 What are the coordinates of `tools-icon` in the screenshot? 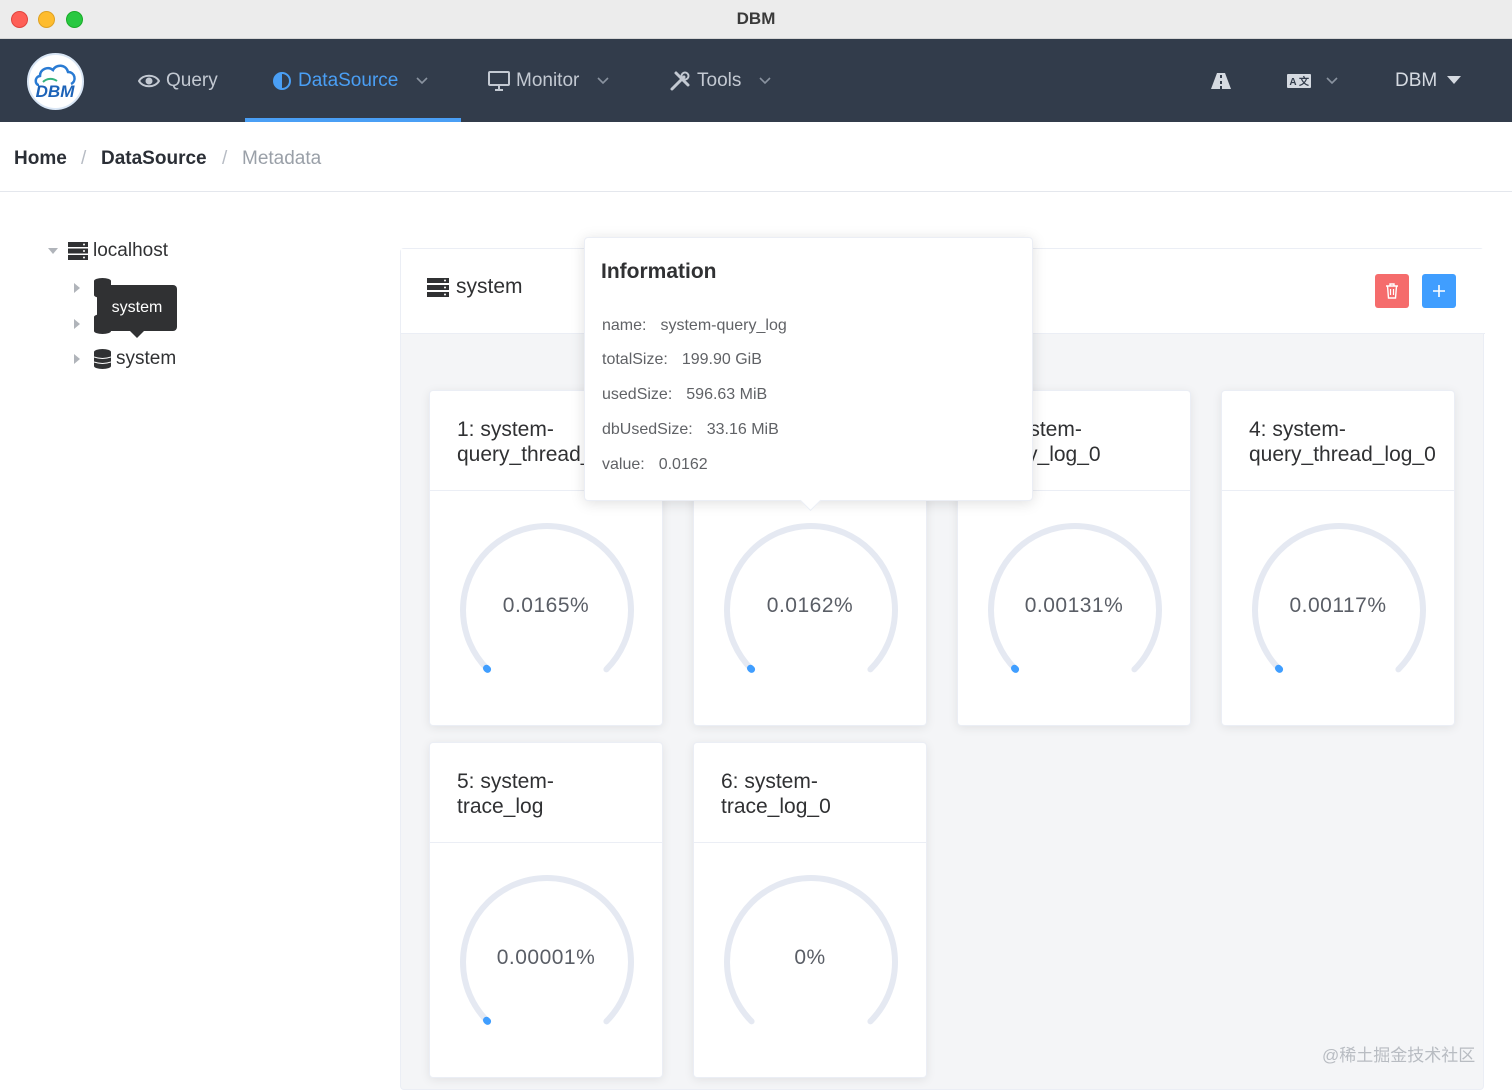 It's located at (680, 80).